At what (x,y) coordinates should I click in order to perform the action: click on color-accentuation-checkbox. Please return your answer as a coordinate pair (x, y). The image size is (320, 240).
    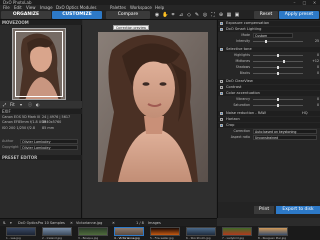
    Looking at the image, I should click on (221, 93).